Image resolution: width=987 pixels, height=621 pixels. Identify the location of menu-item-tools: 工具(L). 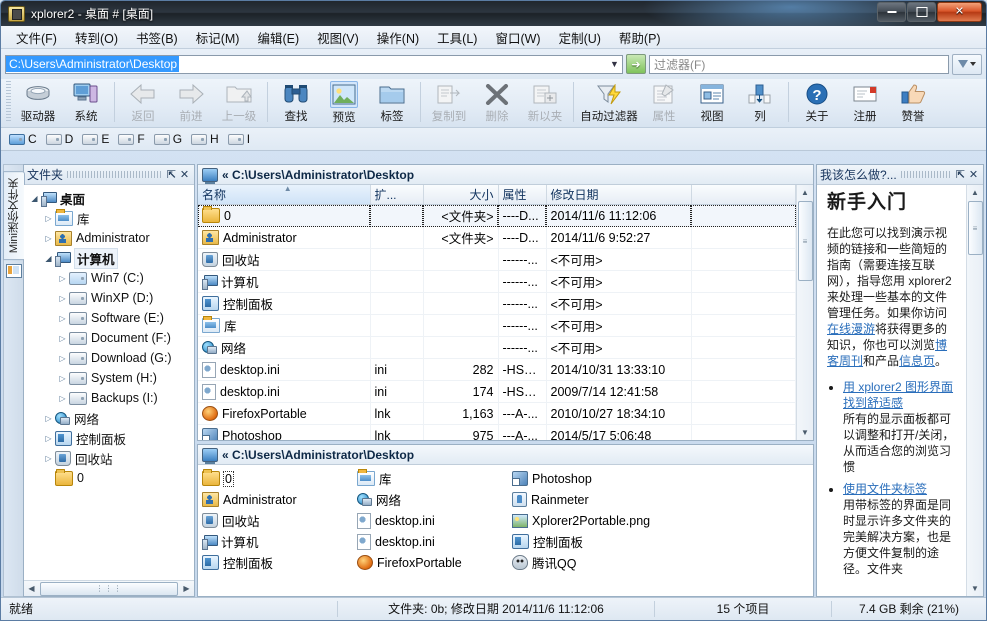
(457, 37).